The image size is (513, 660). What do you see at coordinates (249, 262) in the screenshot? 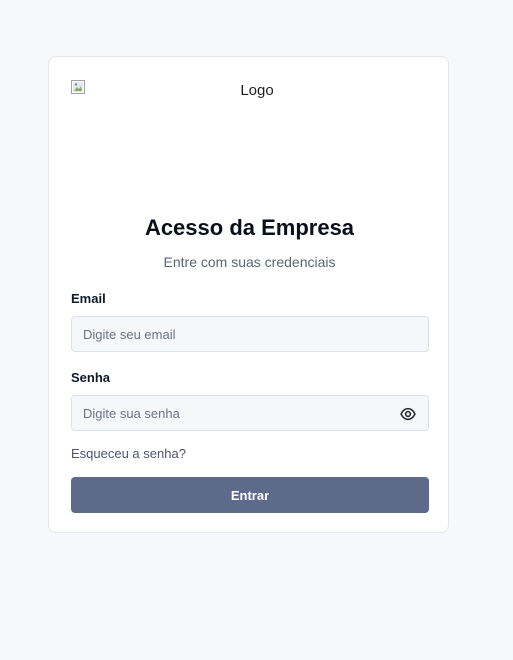
I see `page-subtitle: Entre com suas credenciais` at bounding box center [249, 262].